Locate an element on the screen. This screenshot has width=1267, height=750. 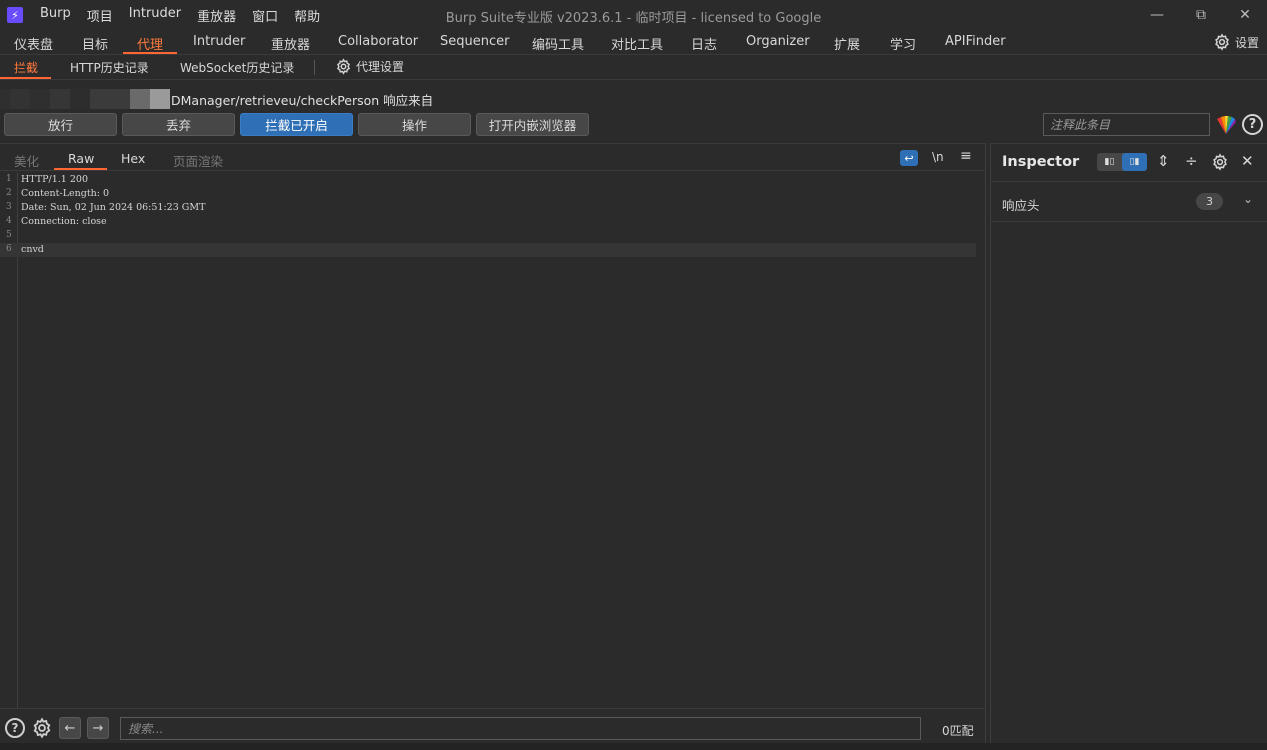
forward-button: 放行 is located at coordinates (60, 124).